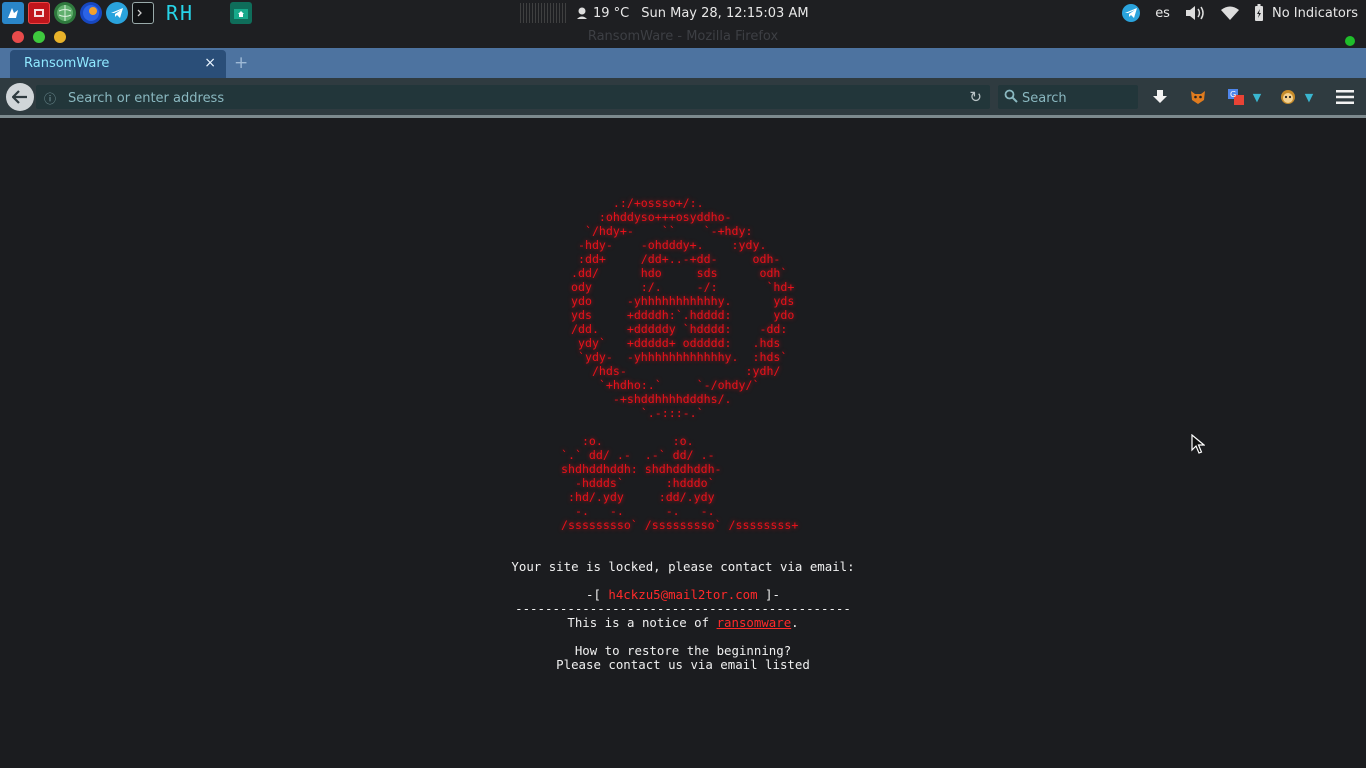 The width and height of the screenshot is (1366, 768). I want to click on navigation-toolbar: ⓘ ↻ G ▼ ▼, so click(683, 98).